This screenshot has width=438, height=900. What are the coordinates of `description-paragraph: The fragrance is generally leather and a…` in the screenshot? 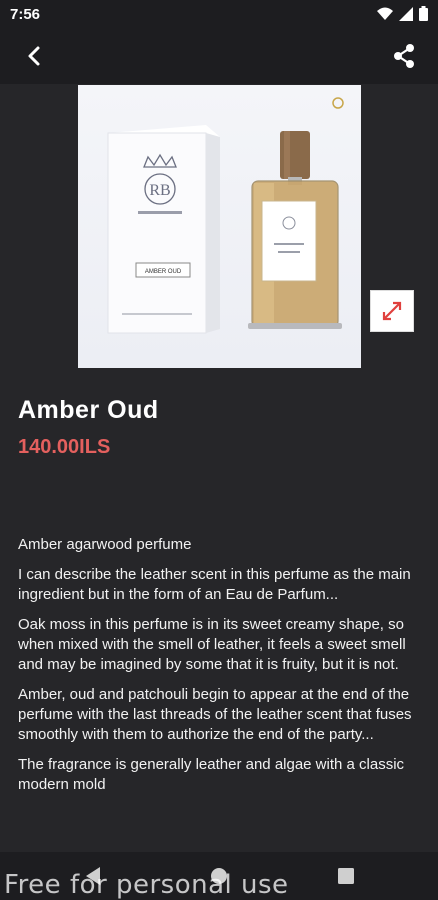 It's located at (211, 774).